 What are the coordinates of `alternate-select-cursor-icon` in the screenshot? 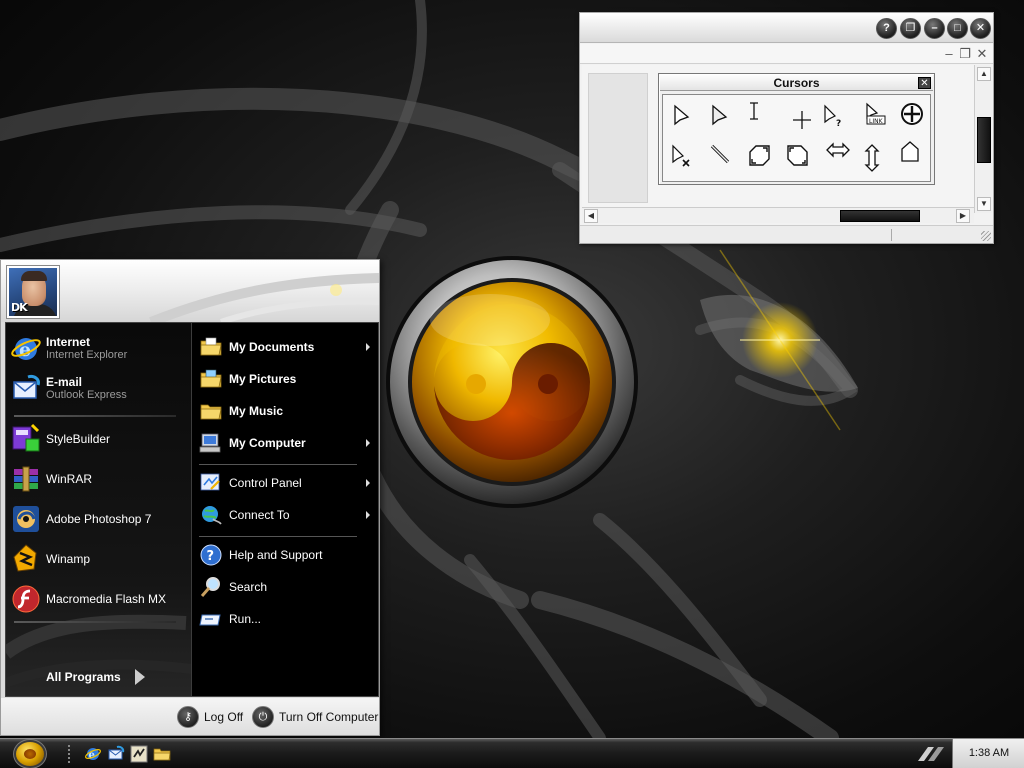 It's located at (910, 152).